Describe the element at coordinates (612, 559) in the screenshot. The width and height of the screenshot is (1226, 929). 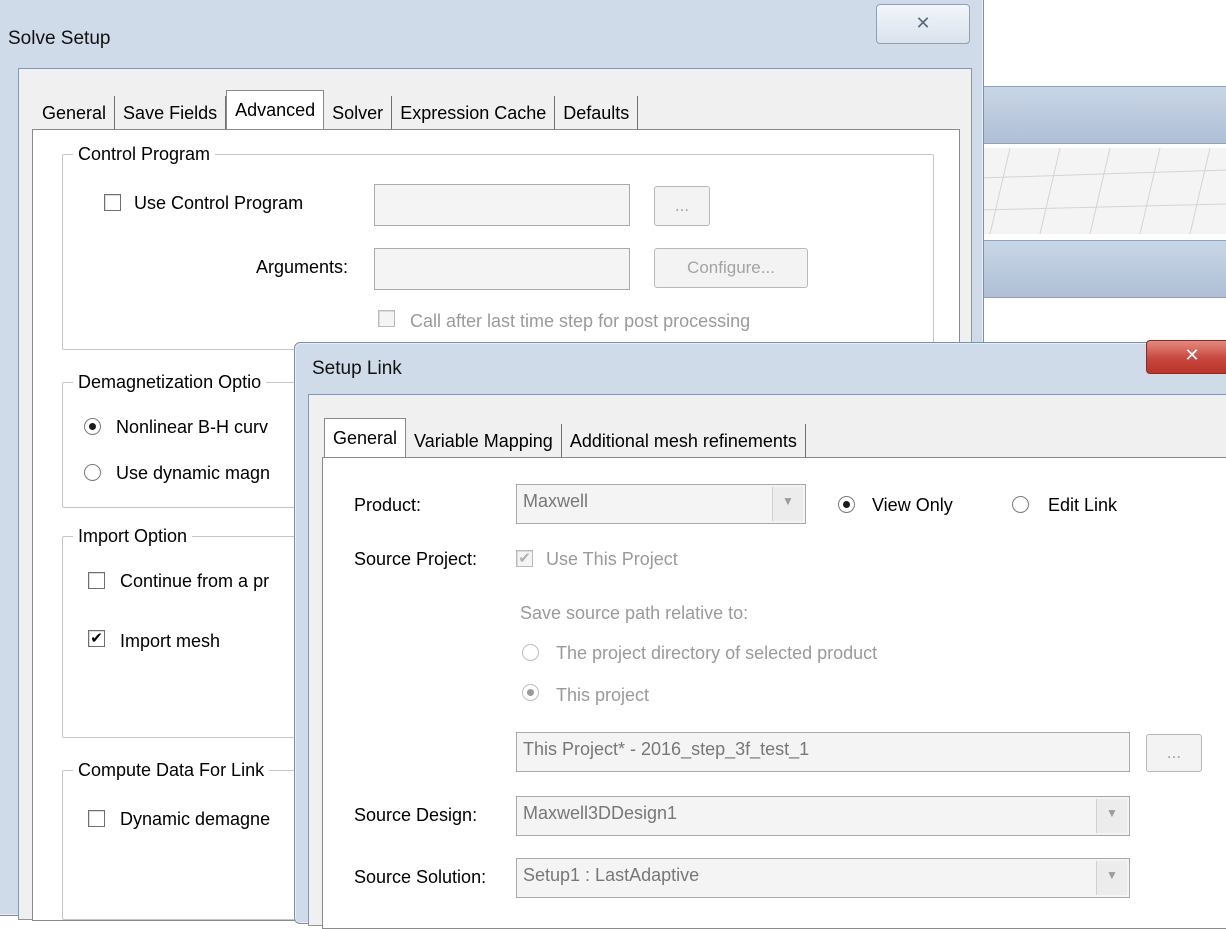
I see `use-this-project-label: Use This Project` at that location.